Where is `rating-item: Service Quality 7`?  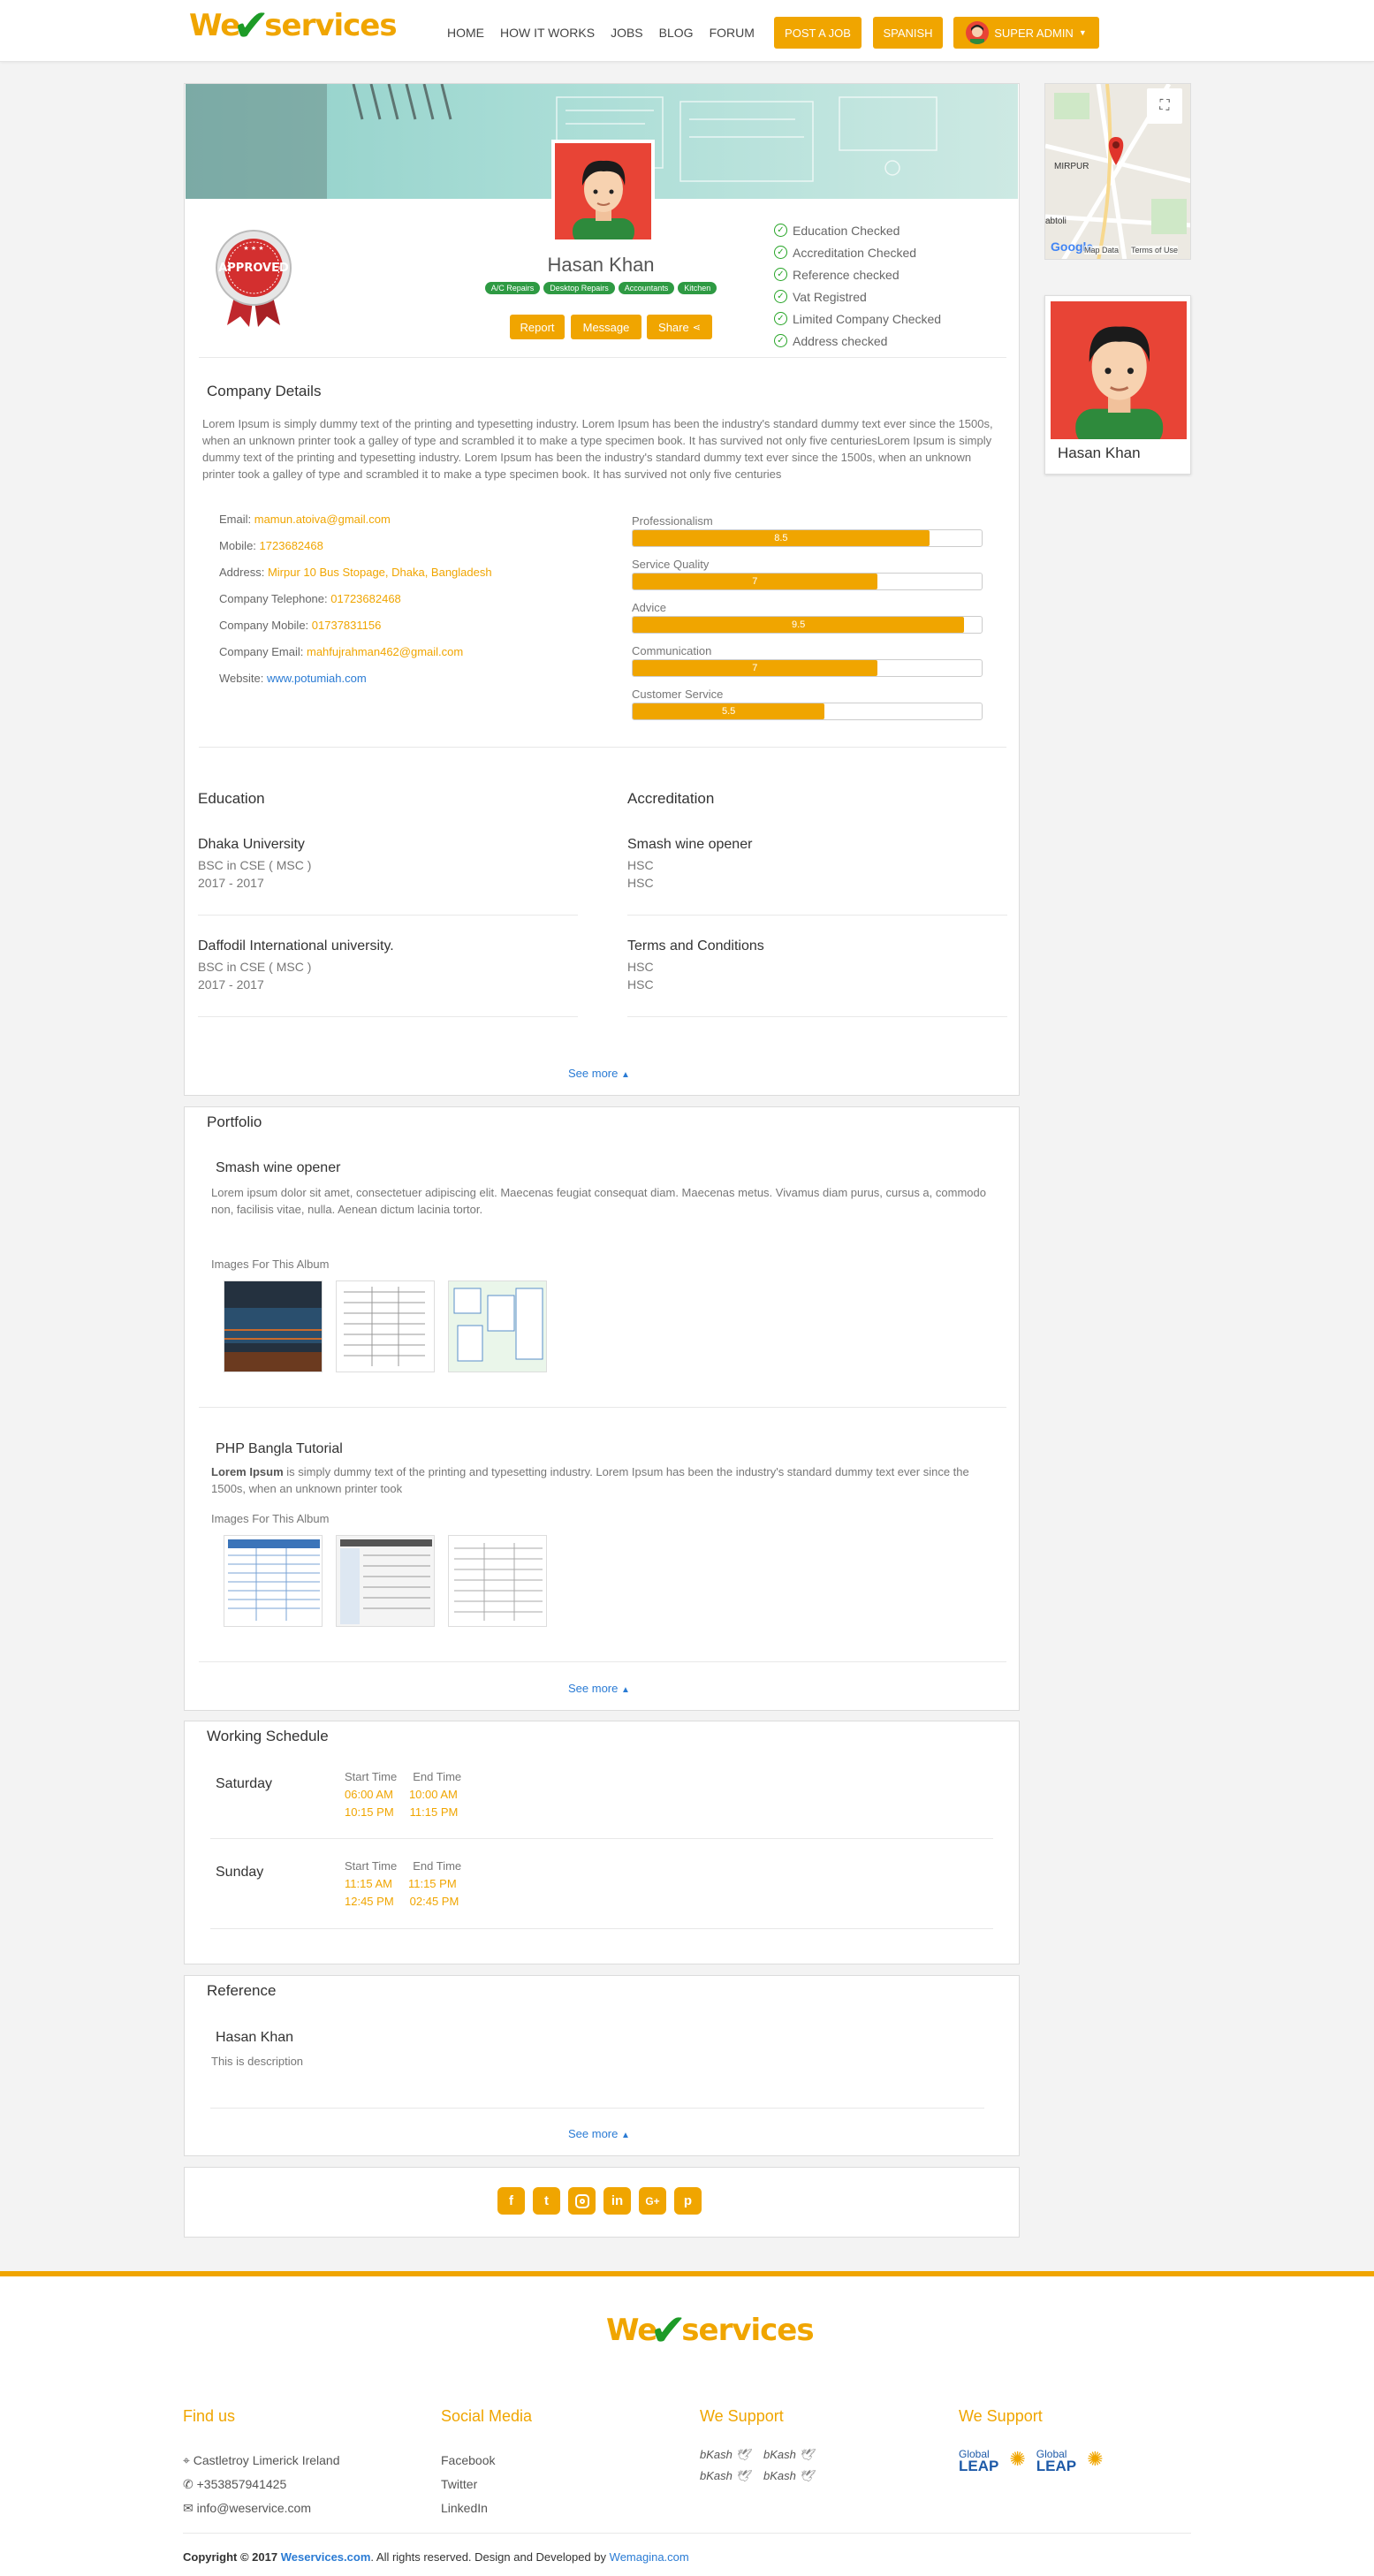
rating-item: Service Quality 7 is located at coordinates (807, 579).